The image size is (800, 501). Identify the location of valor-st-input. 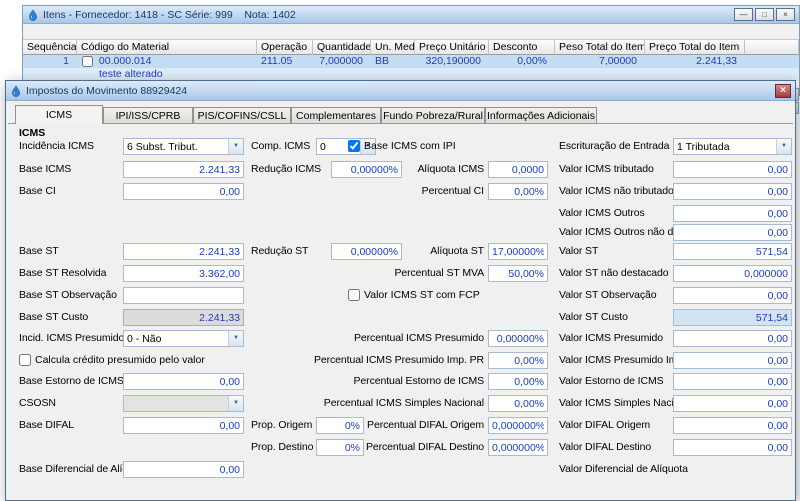
(732, 251).